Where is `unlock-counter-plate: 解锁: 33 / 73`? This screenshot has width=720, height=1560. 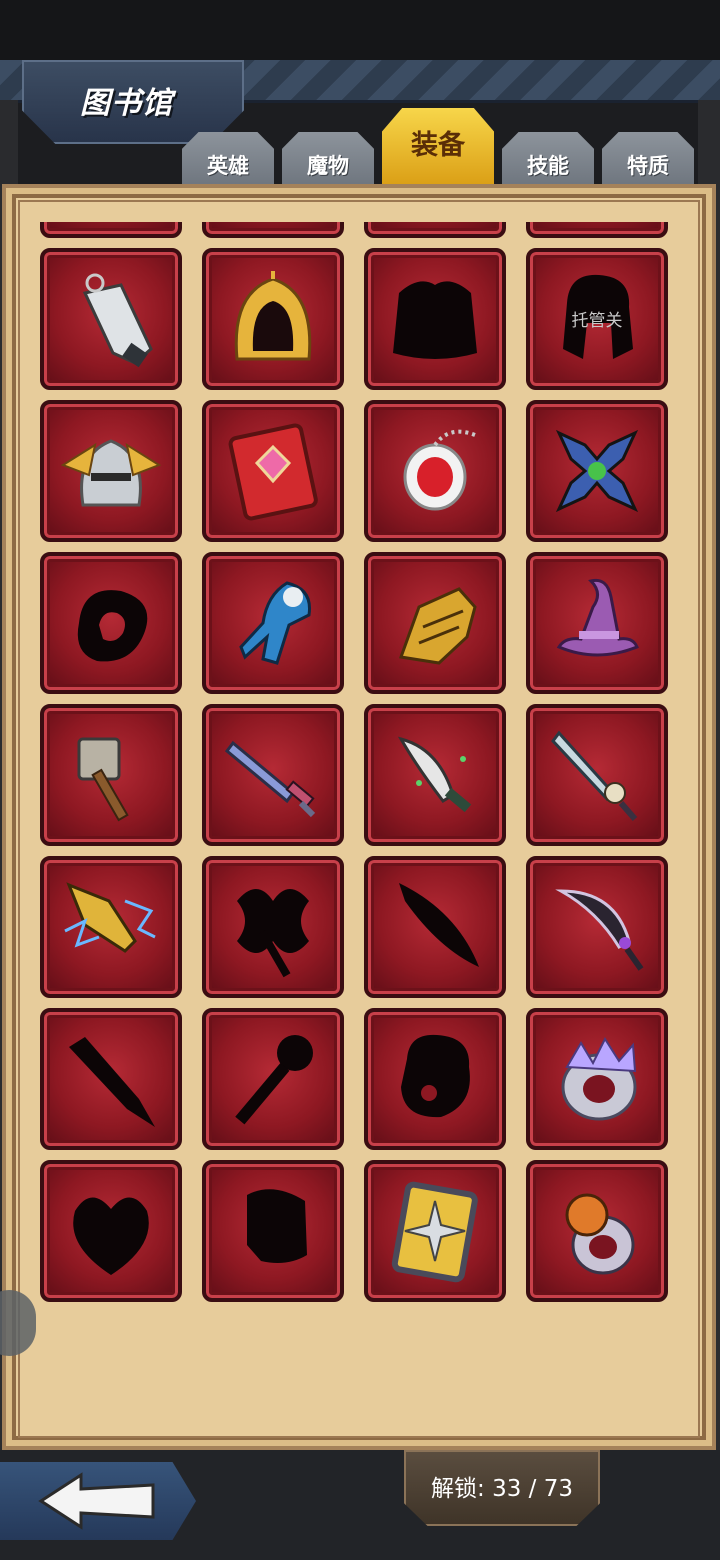 unlock-counter-plate: 解锁: 33 / 73 is located at coordinates (502, 1488).